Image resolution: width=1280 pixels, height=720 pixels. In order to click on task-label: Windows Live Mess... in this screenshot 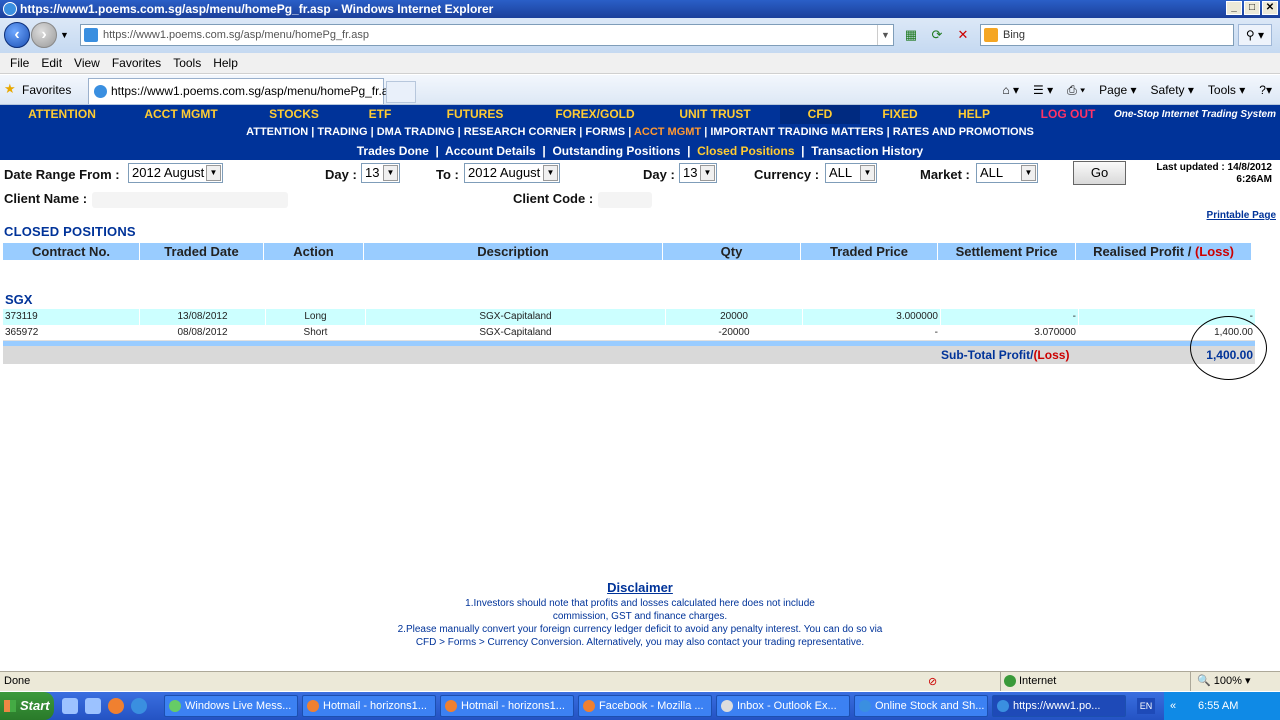, I will do `click(238, 706)`.